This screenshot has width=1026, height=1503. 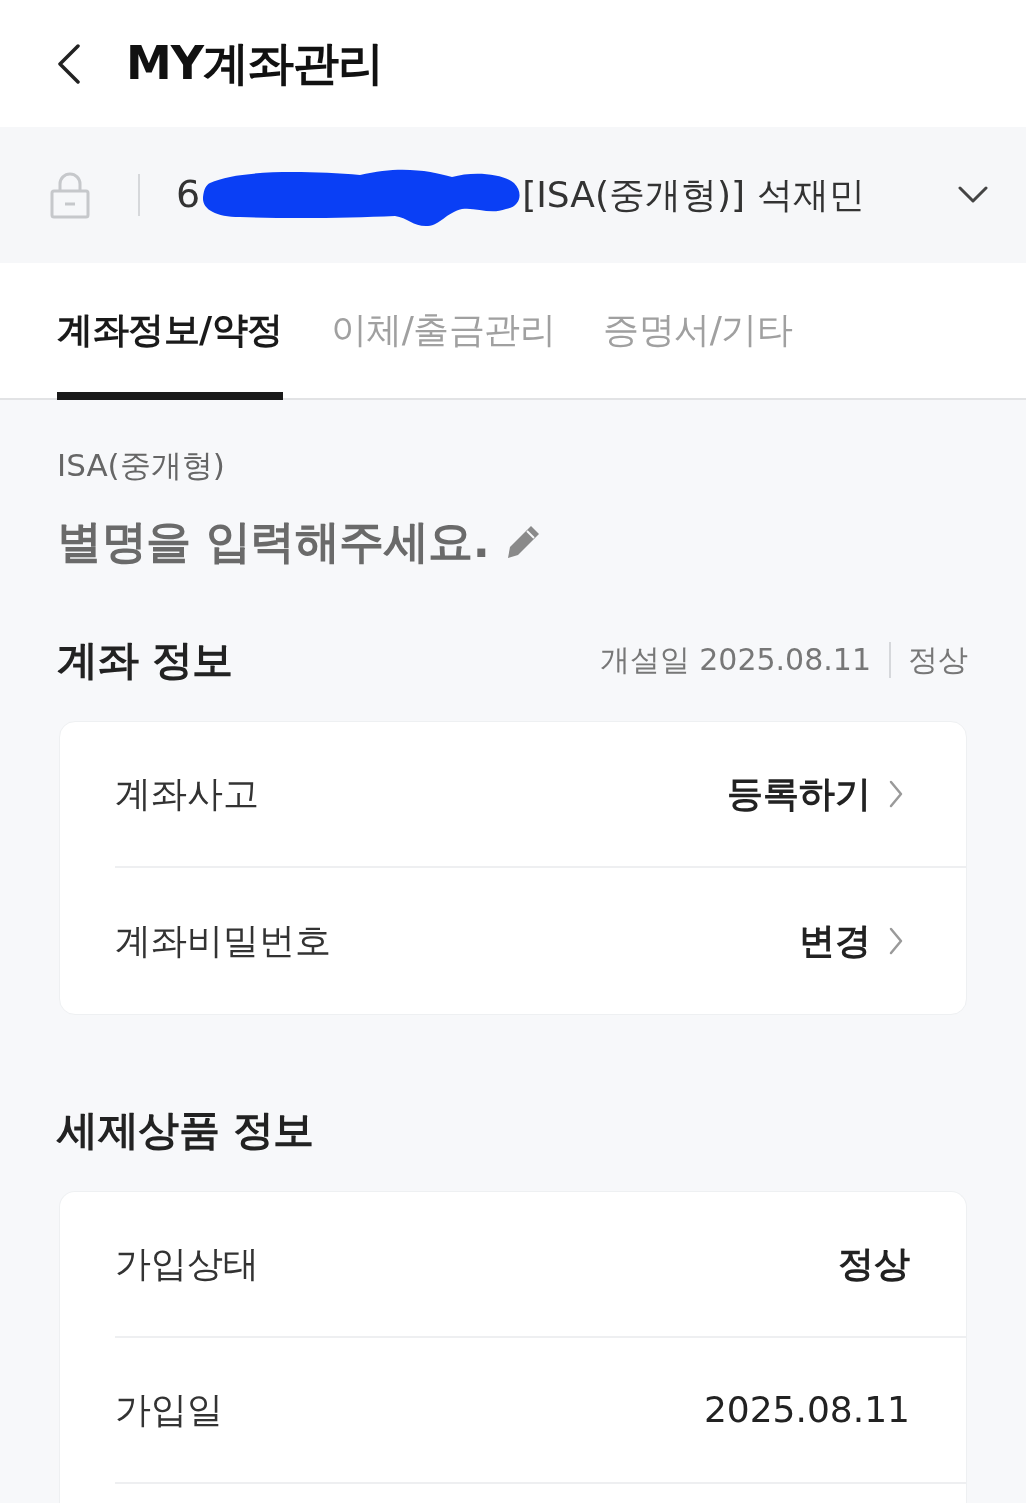 I want to click on back-button, so click(x=69, y=63).